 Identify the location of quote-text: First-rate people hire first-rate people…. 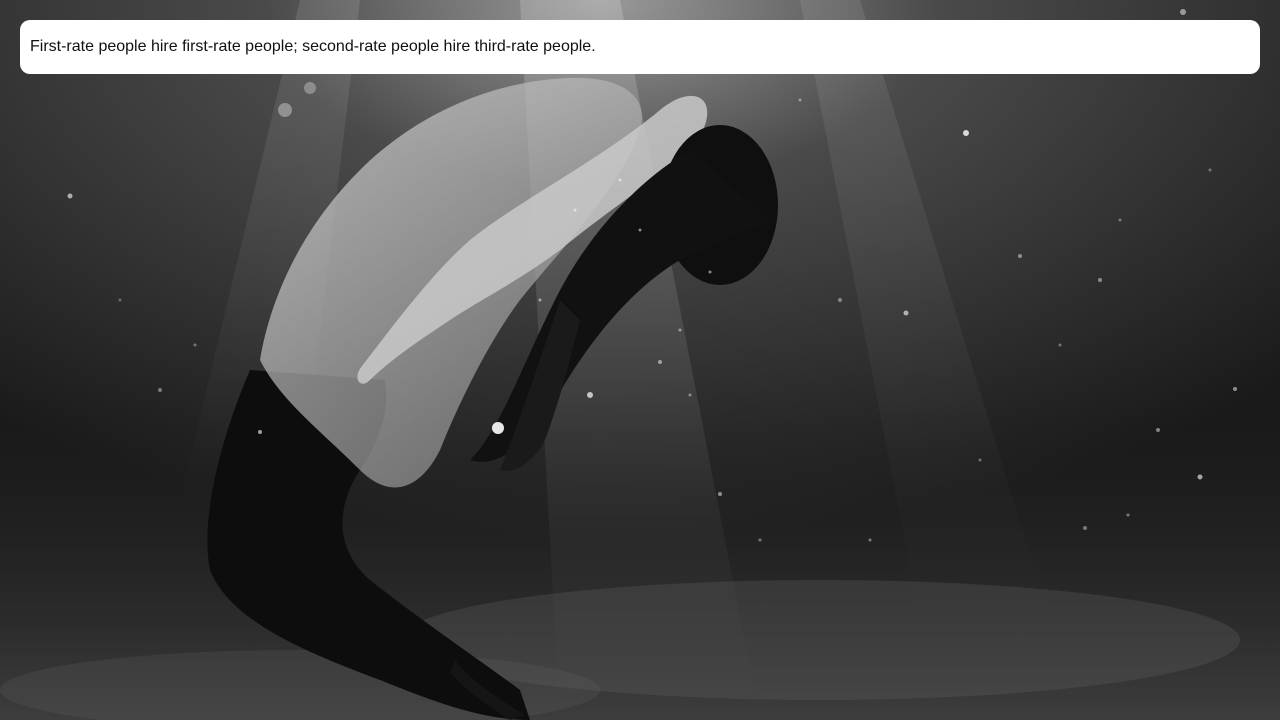
(313, 46).